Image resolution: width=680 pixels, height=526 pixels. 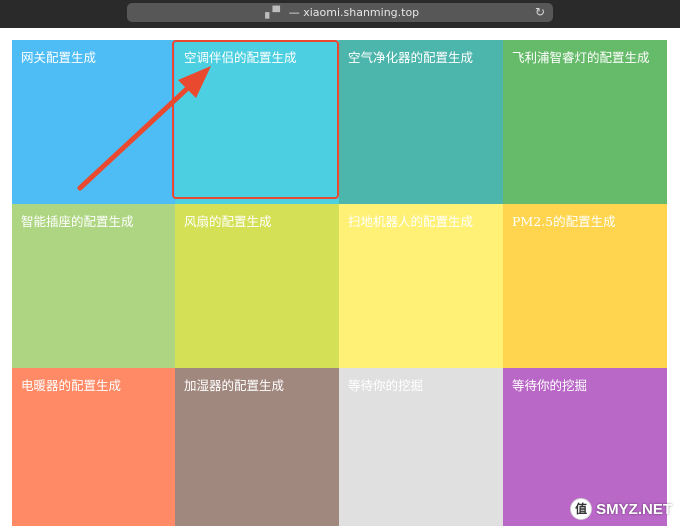 What do you see at coordinates (634, 509) in the screenshot?
I see `watermark-text: SMYZ.NET` at bounding box center [634, 509].